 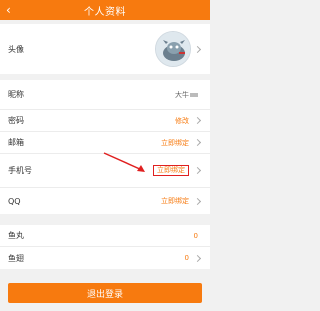 What do you see at coordinates (8, 10) in the screenshot?
I see `chevron-left-icon: ‹` at bounding box center [8, 10].